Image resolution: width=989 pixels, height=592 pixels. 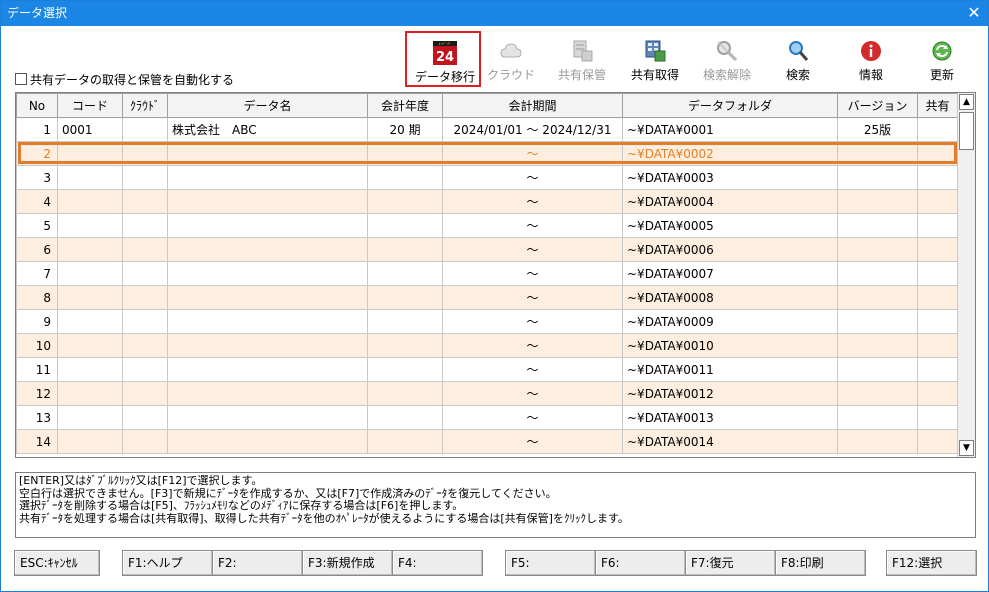 What do you see at coordinates (966, 131) in the screenshot?
I see `scroll-thumb` at bounding box center [966, 131].